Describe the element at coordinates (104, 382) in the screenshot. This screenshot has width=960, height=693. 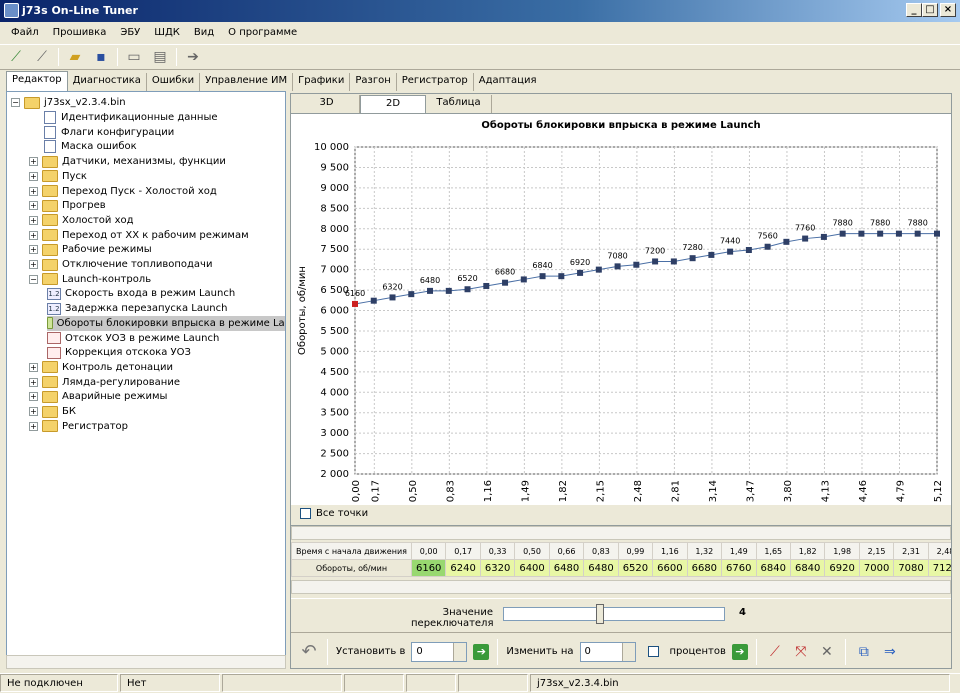
I see `tree-item: + Лямда-регулирование` at that location.